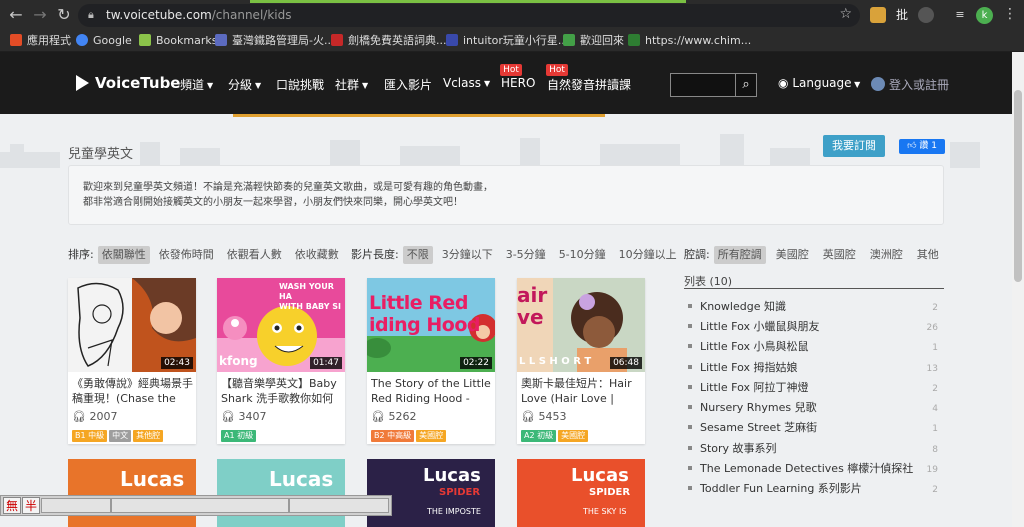 The image size is (1024, 527). What do you see at coordinates (878, 15) in the screenshot?
I see `extension-icon` at bounding box center [878, 15].